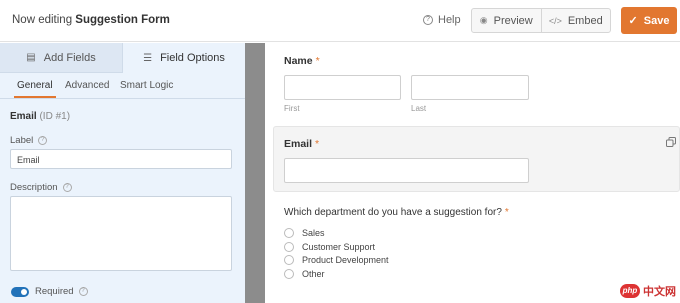  What do you see at coordinates (298, 144) in the screenshot?
I see `email-label-text: Email` at bounding box center [298, 144].